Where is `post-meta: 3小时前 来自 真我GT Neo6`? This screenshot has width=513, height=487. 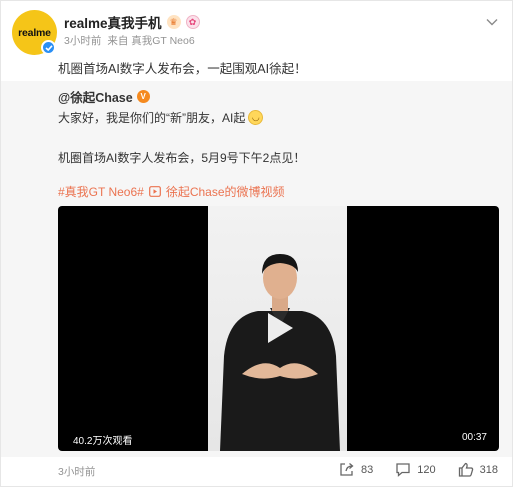
post-meta: 3小时前 来自 真我GT Neo6 is located at coordinates (129, 40).